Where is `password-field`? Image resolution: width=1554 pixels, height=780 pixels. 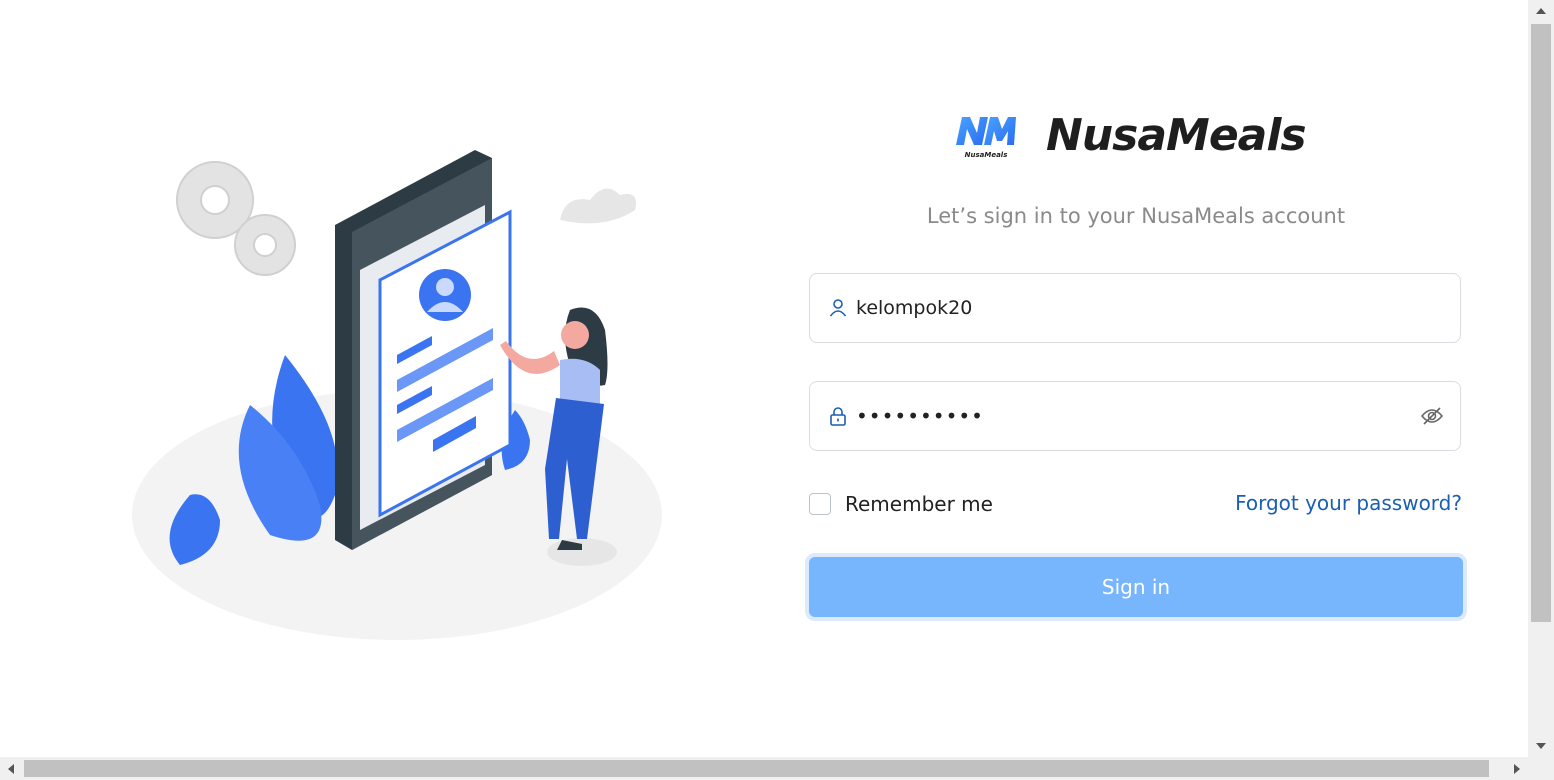
password-field is located at coordinates (1135, 416).